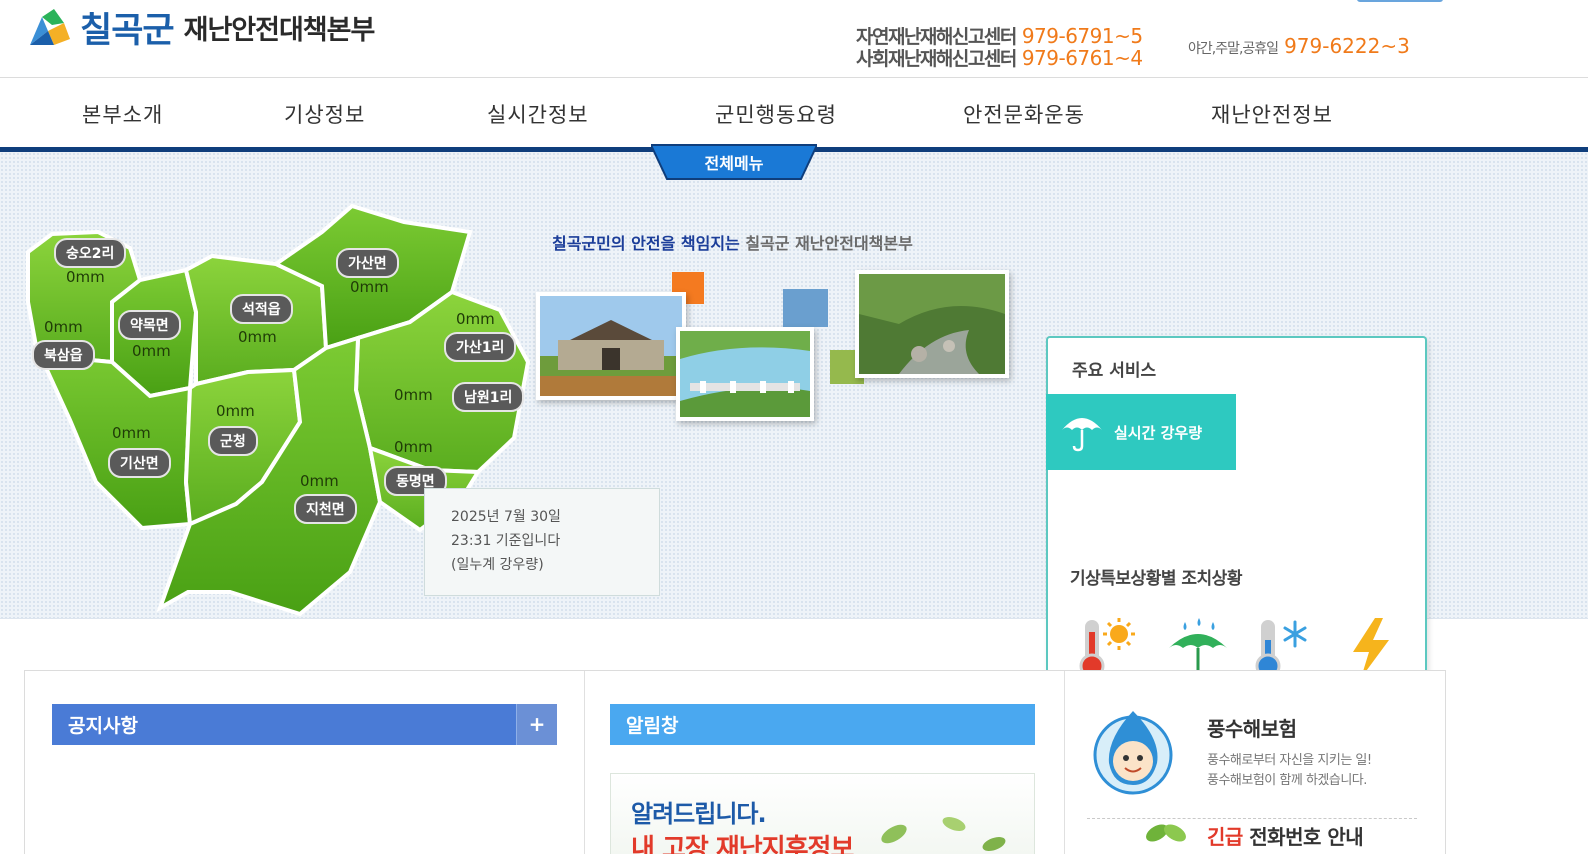 Image resolution: width=1588 pixels, height=854 pixels. I want to click on area-tag-jicheon: 지천면, so click(325, 509).